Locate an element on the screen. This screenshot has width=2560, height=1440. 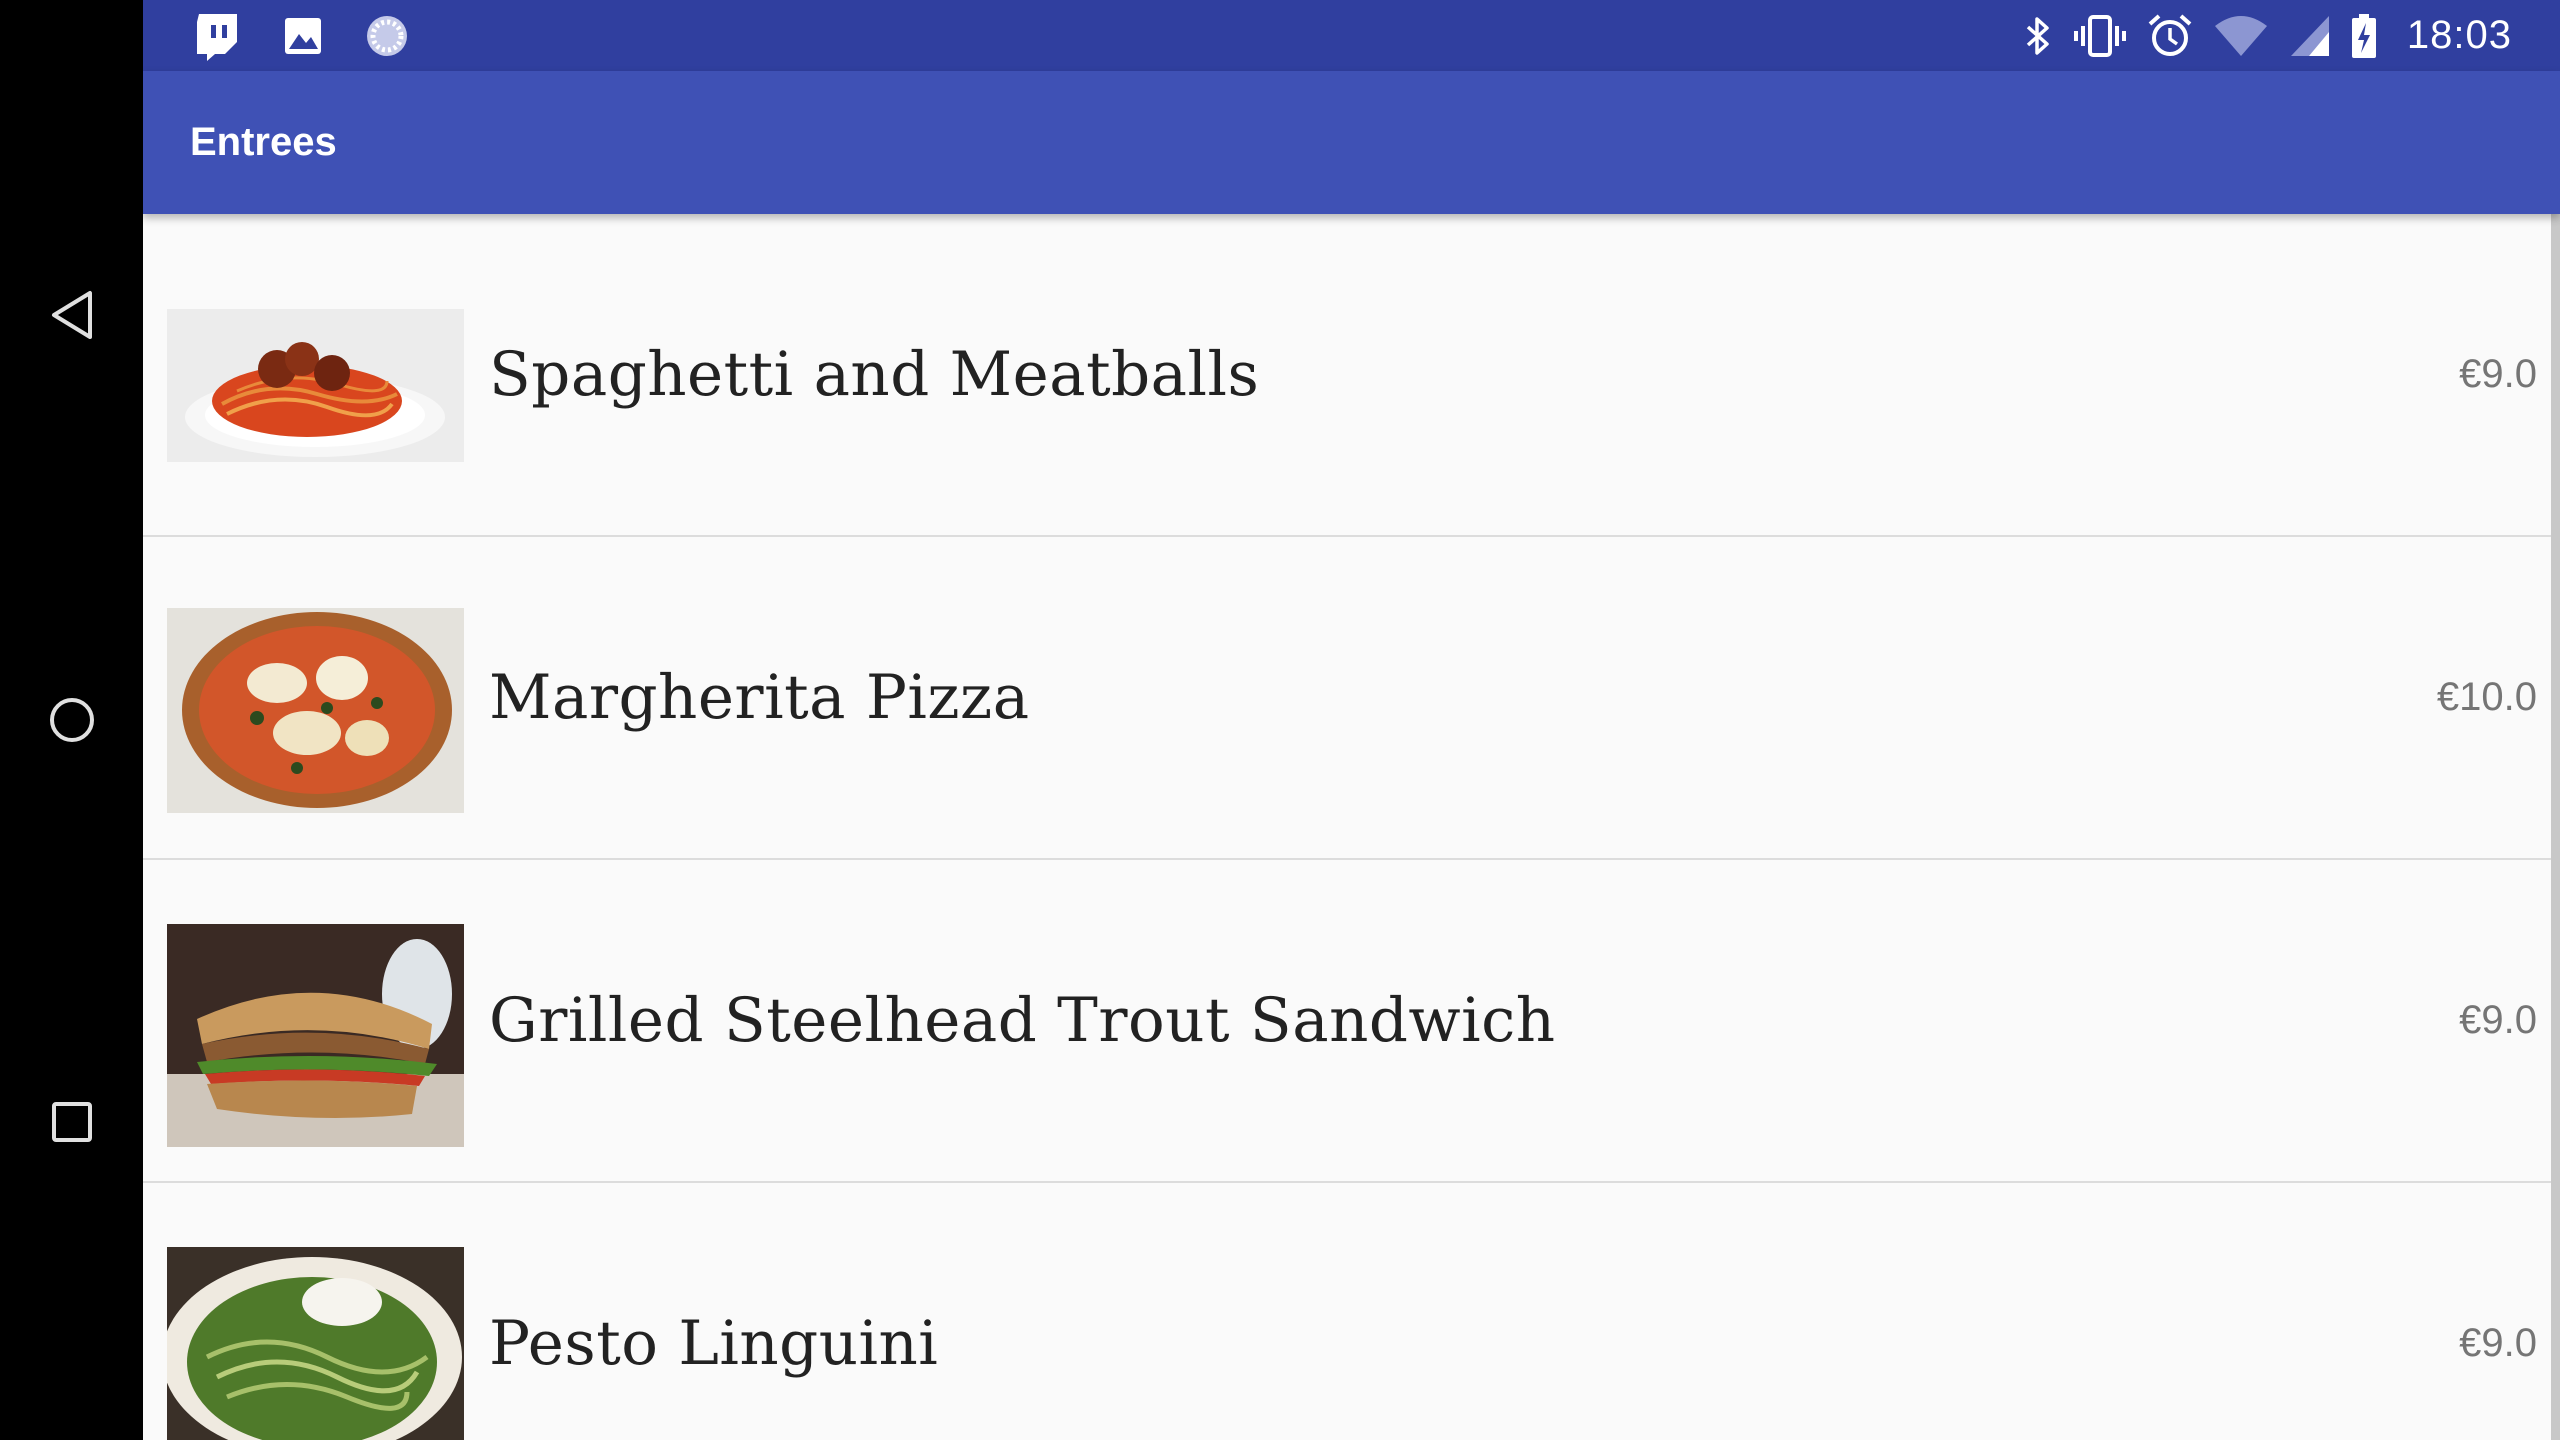
dish-name: Pesto Linguini is located at coordinates (714, 1343).